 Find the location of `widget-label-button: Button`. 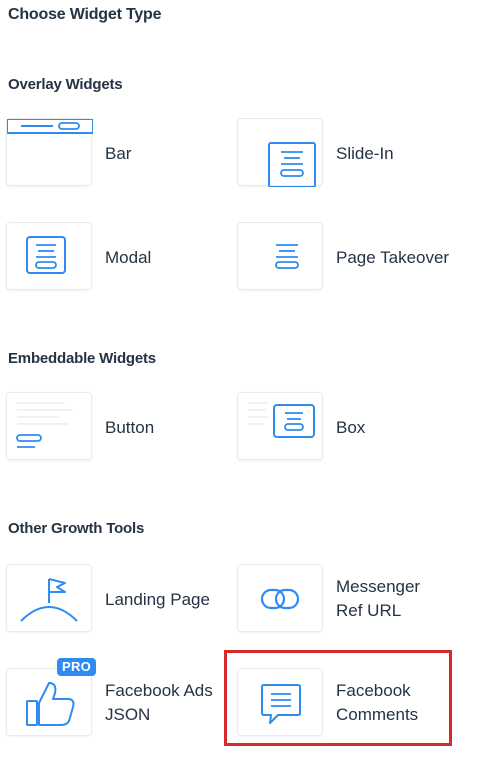

widget-label-button: Button is located at coordinates (130, 427).